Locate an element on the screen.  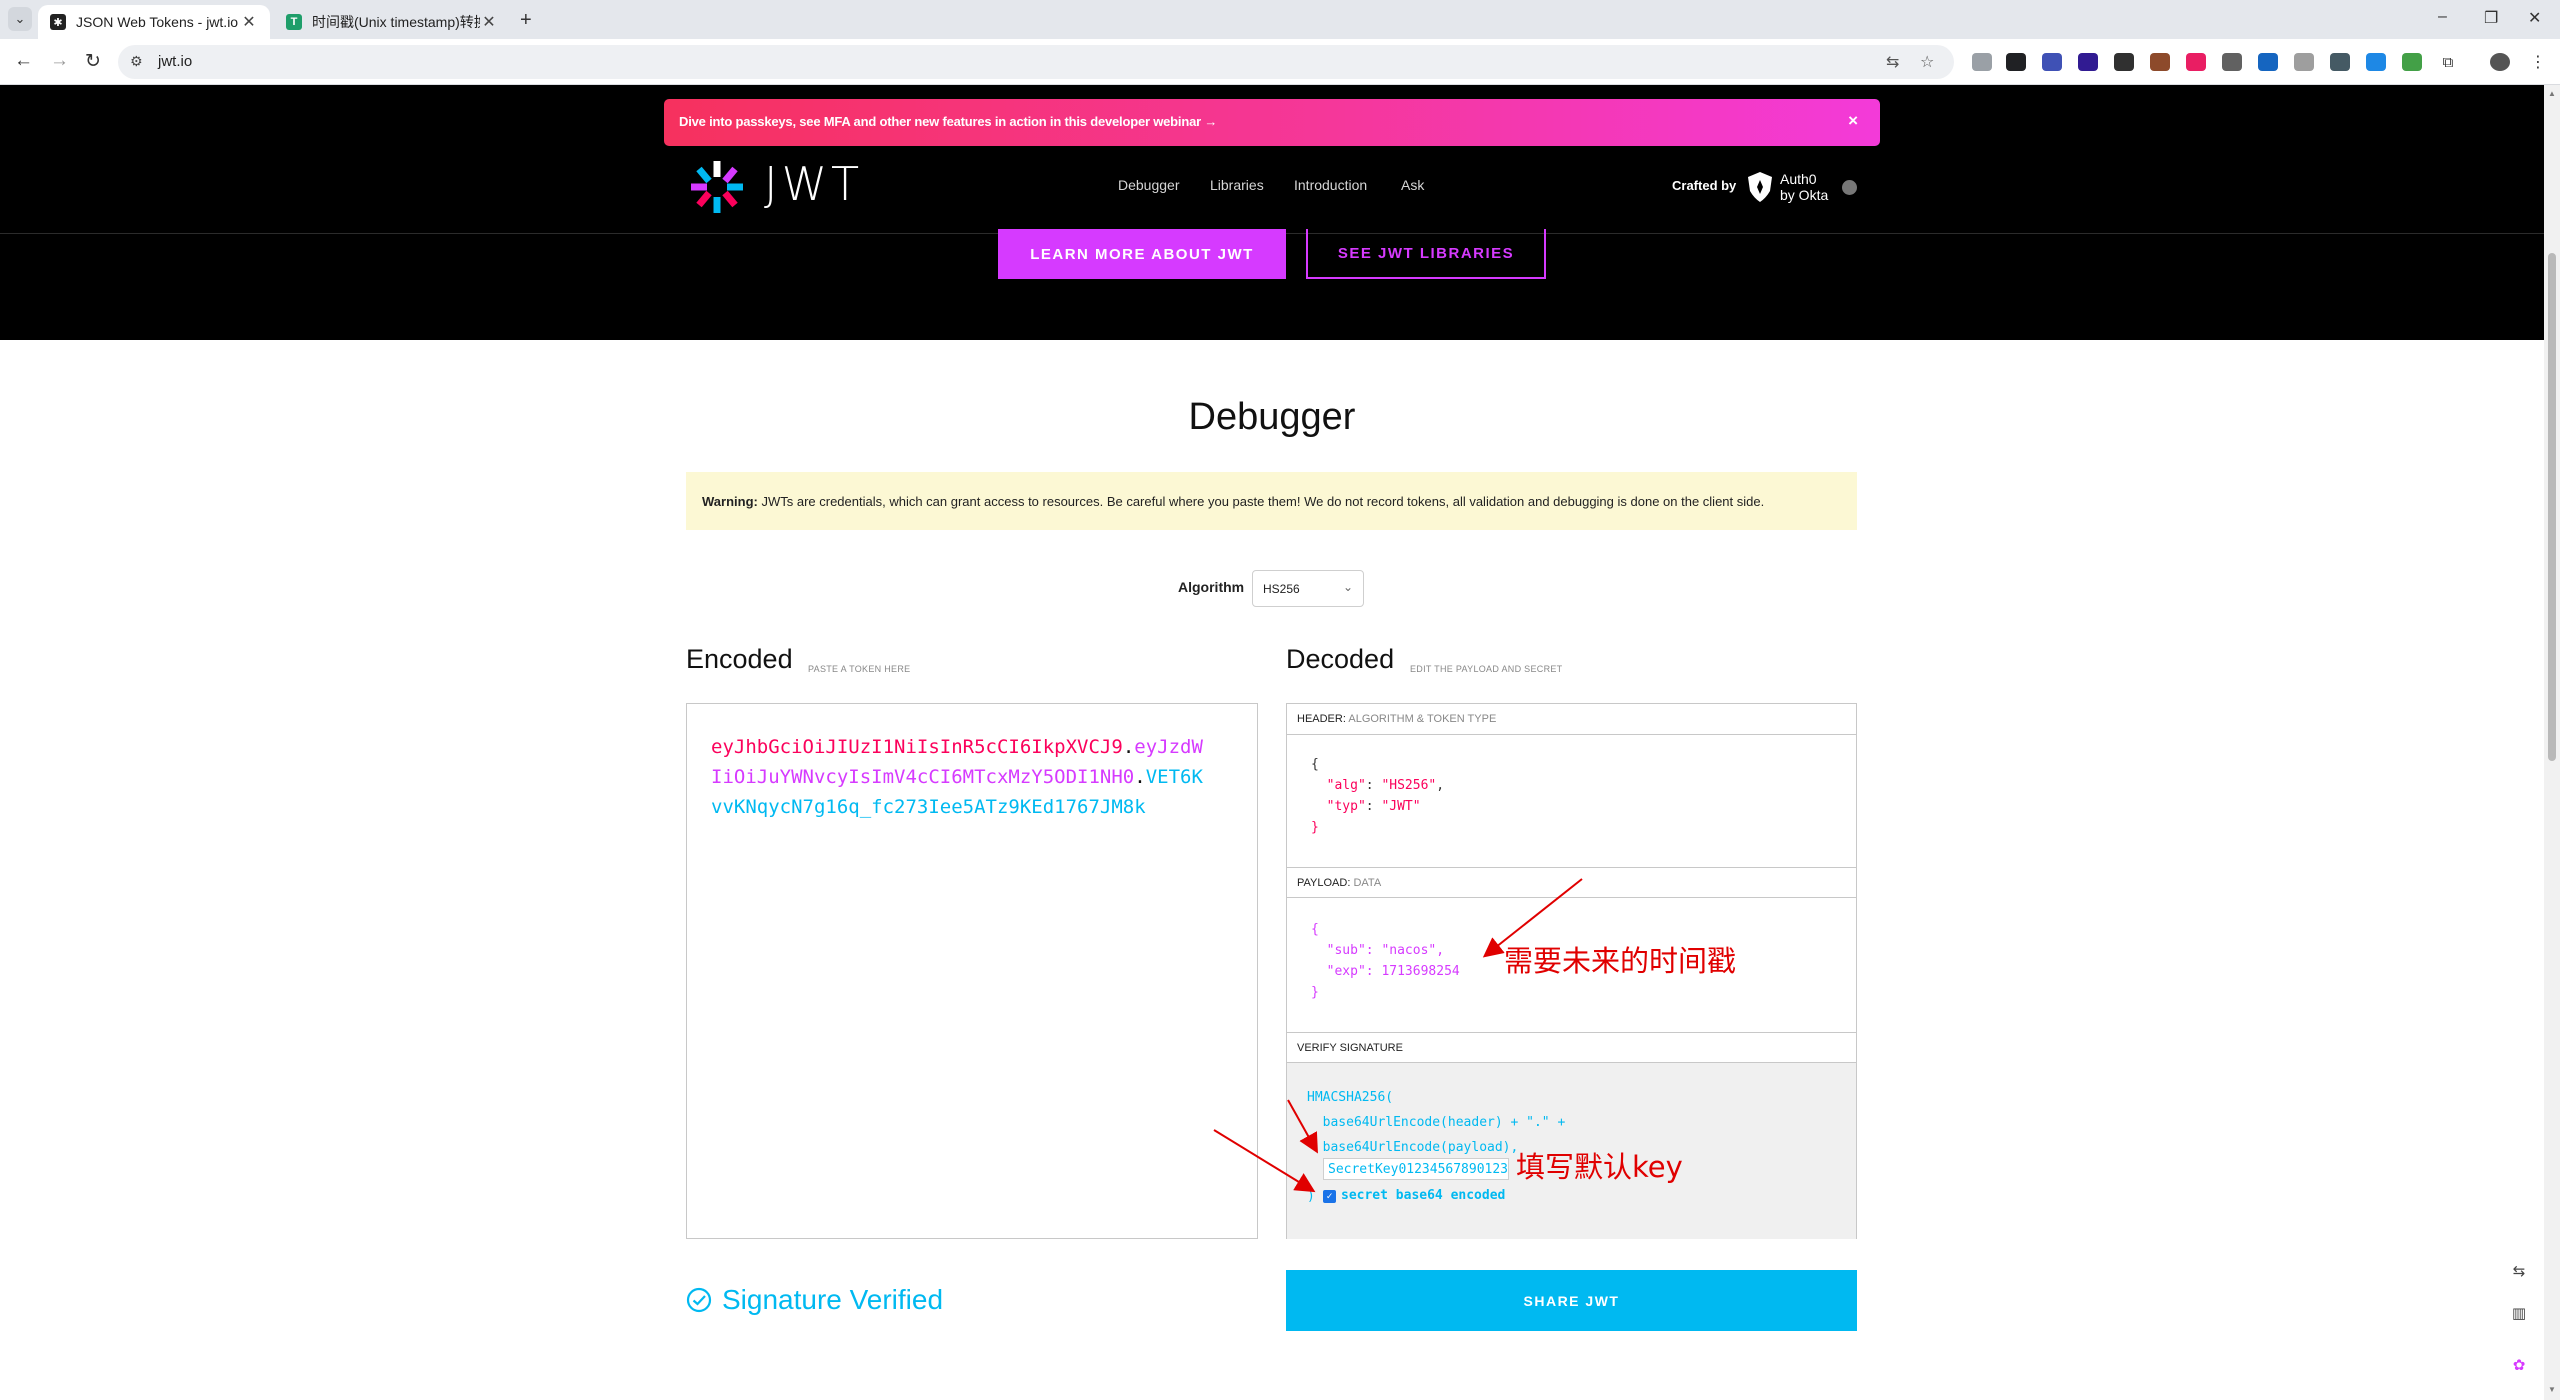
url-text: jwt.io is located at coordinates (175, 61).